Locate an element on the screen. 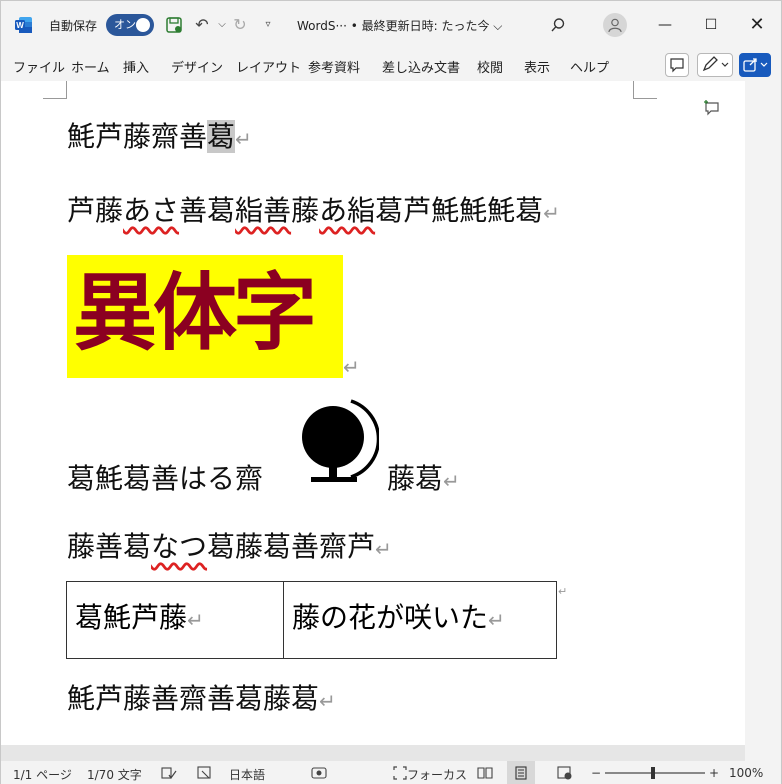 The width and height of the screenshot is (782, 784). document-title: WordS··· • 最終更新日時: たった今 ⌵ is located at coordinates (399, 25).